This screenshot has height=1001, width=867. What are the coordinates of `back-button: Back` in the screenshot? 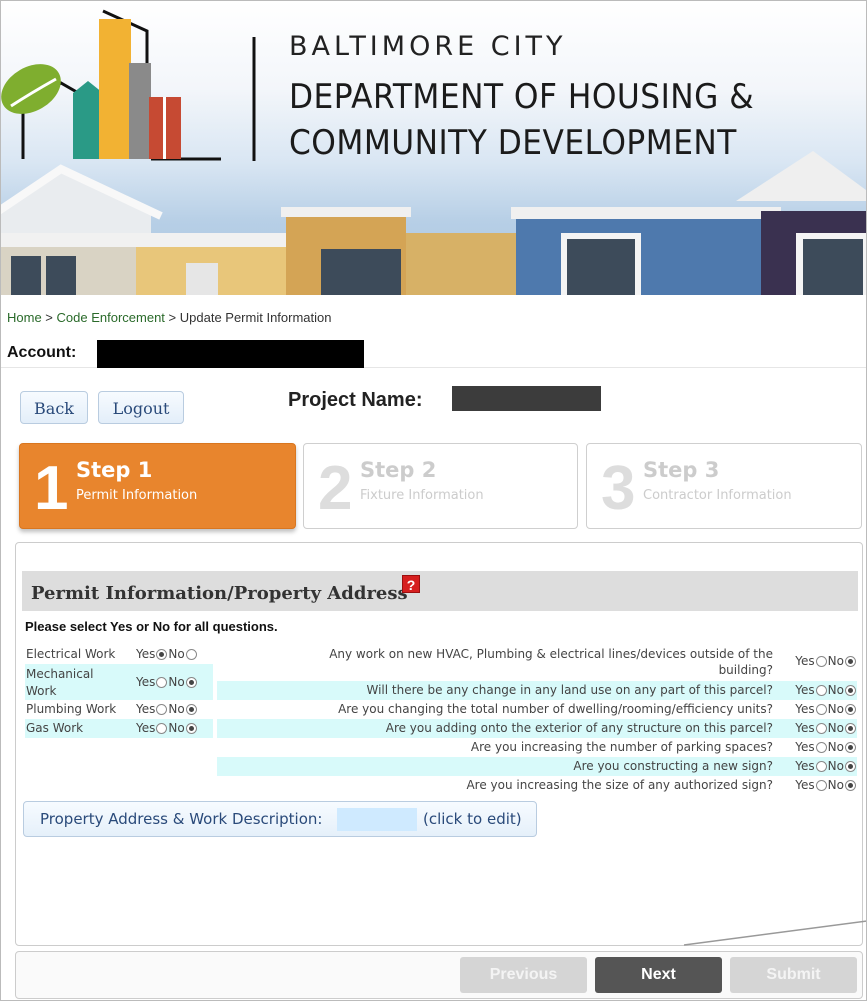 It's located at (54, 407).